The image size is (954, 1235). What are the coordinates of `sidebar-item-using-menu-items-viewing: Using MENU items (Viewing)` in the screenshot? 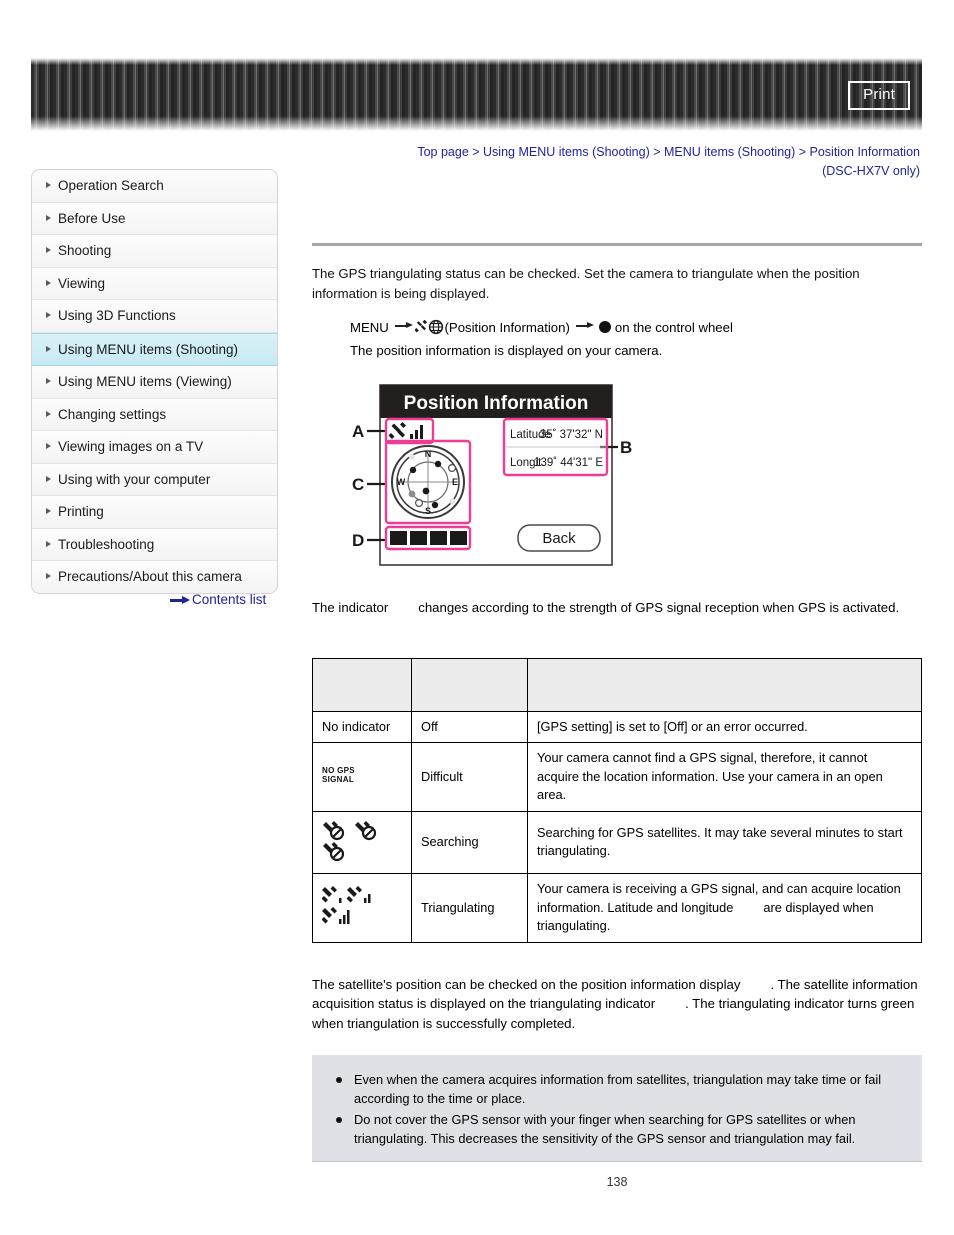 It's located at (154, 382).